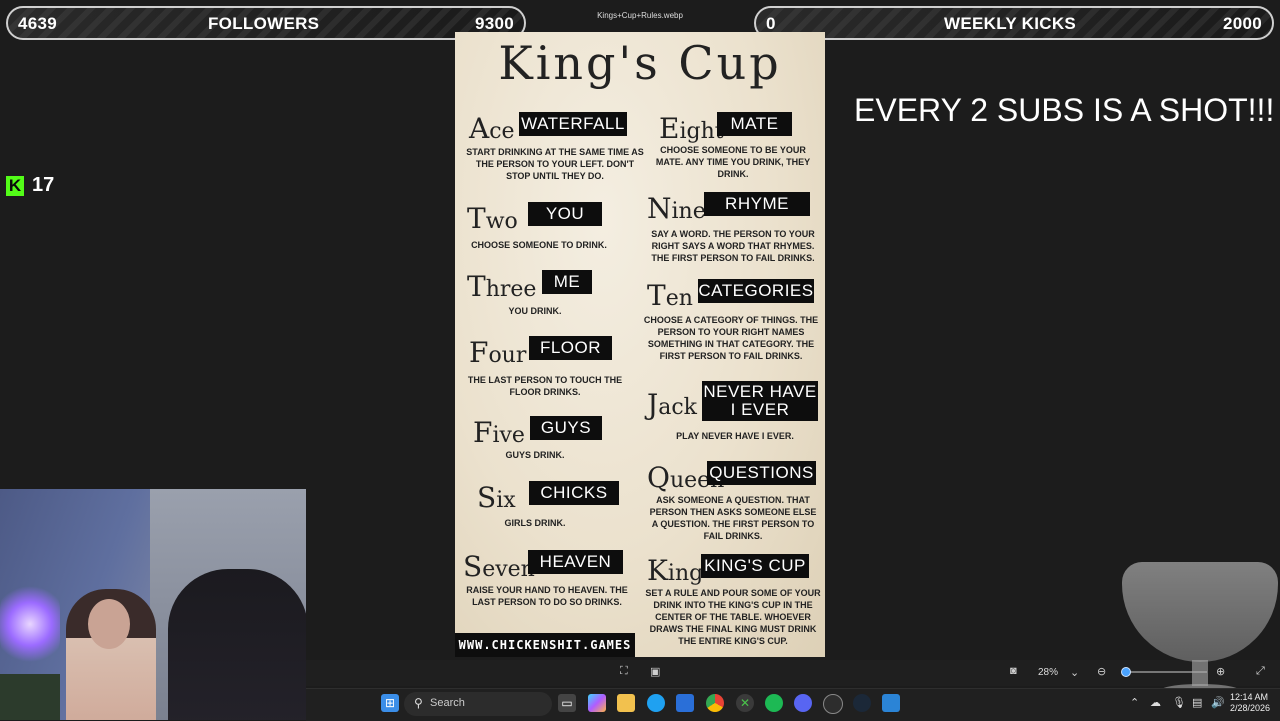 The height and width of the screenshot is (721, 1280). I want to click on onedrive-icon: ☁, so click(1155, 702).